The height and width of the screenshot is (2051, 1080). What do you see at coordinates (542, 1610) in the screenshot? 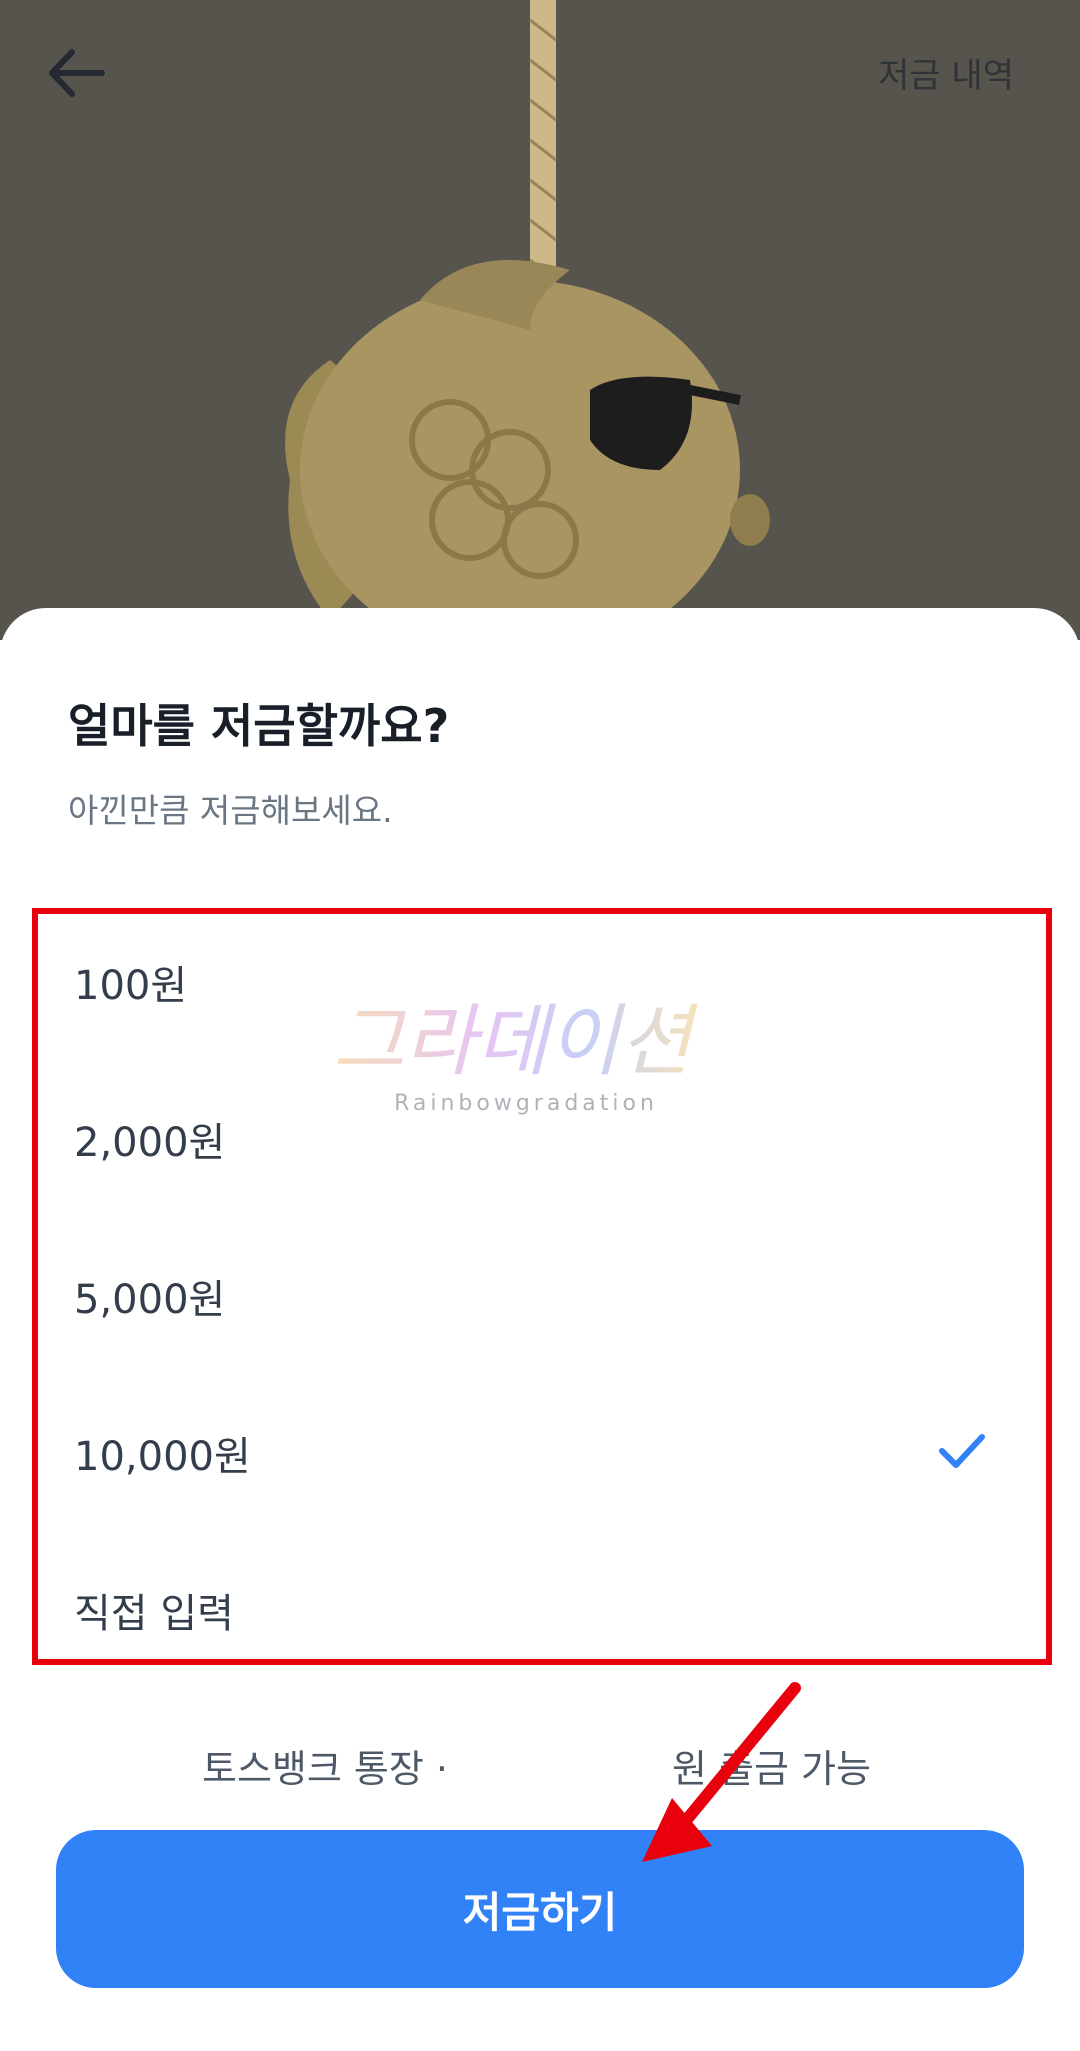
I see `amount-option-custom: 직접 입력` at bounding box center [542, 1610].